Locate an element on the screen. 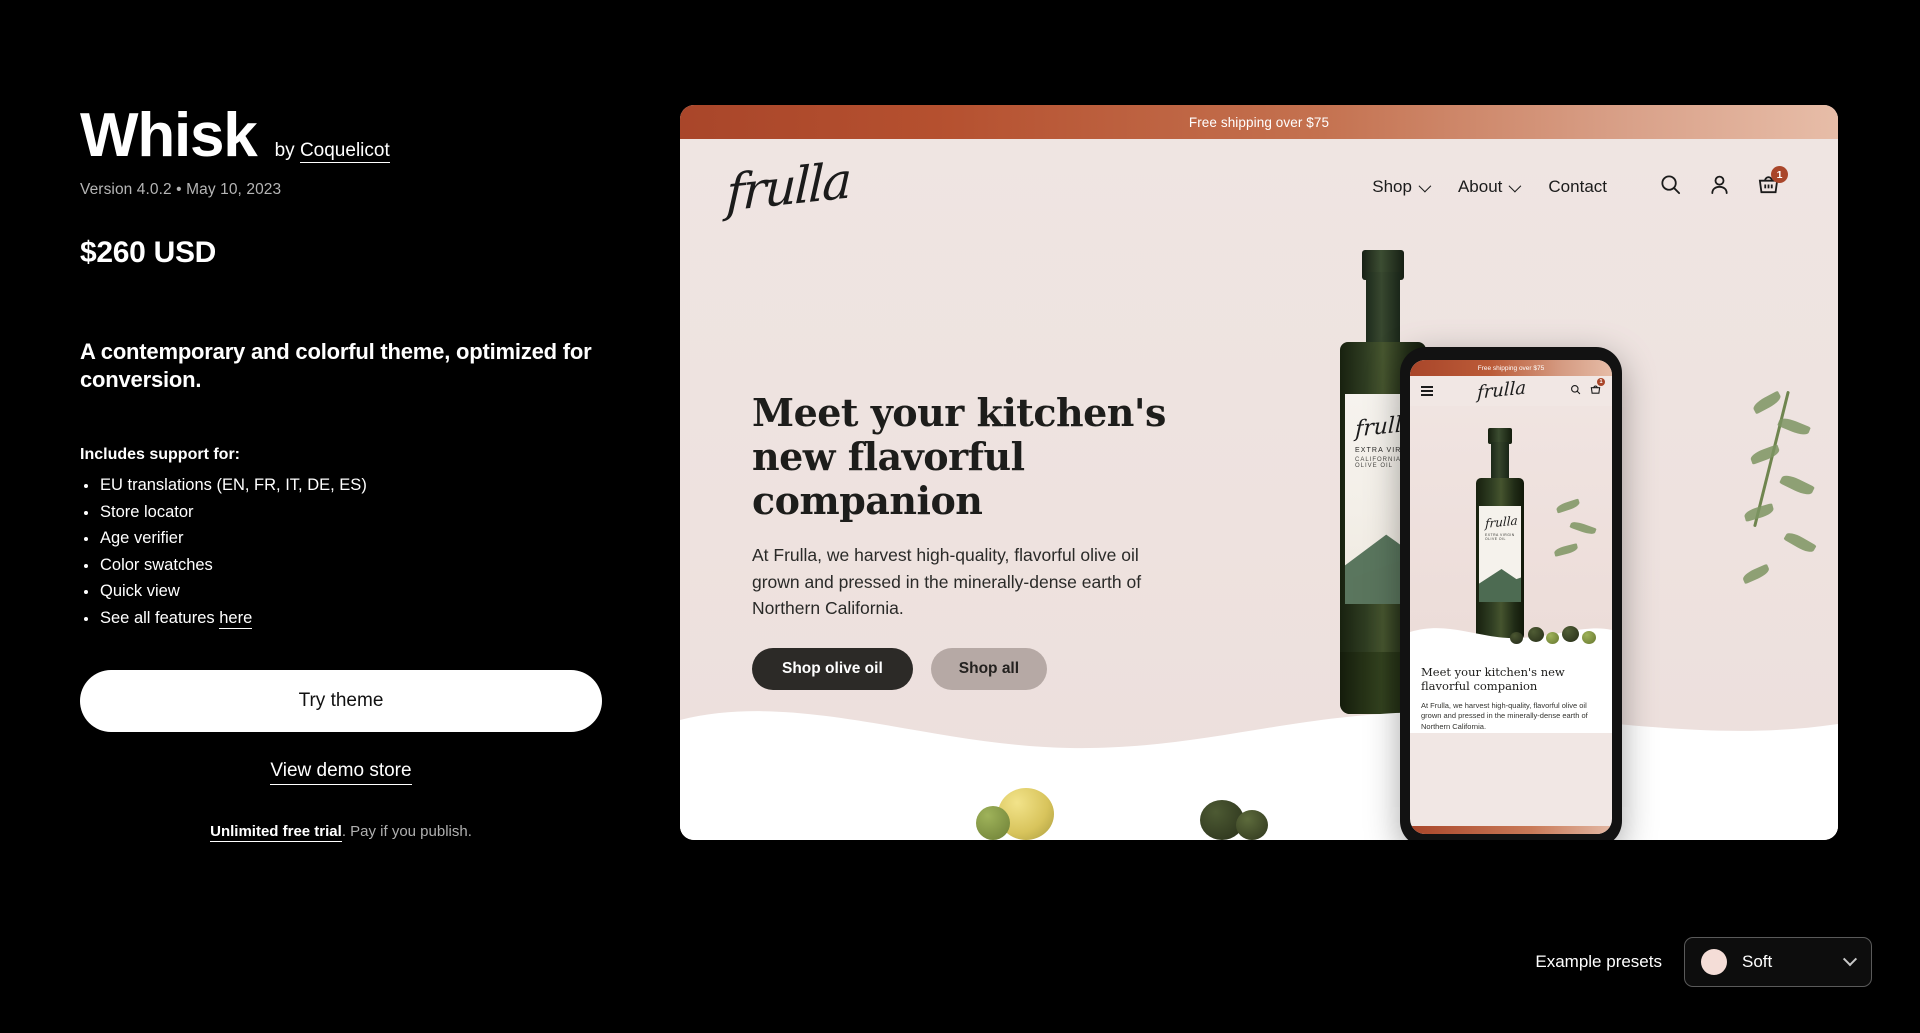  nav-item-label: About is located at coordinates (1480, 186).